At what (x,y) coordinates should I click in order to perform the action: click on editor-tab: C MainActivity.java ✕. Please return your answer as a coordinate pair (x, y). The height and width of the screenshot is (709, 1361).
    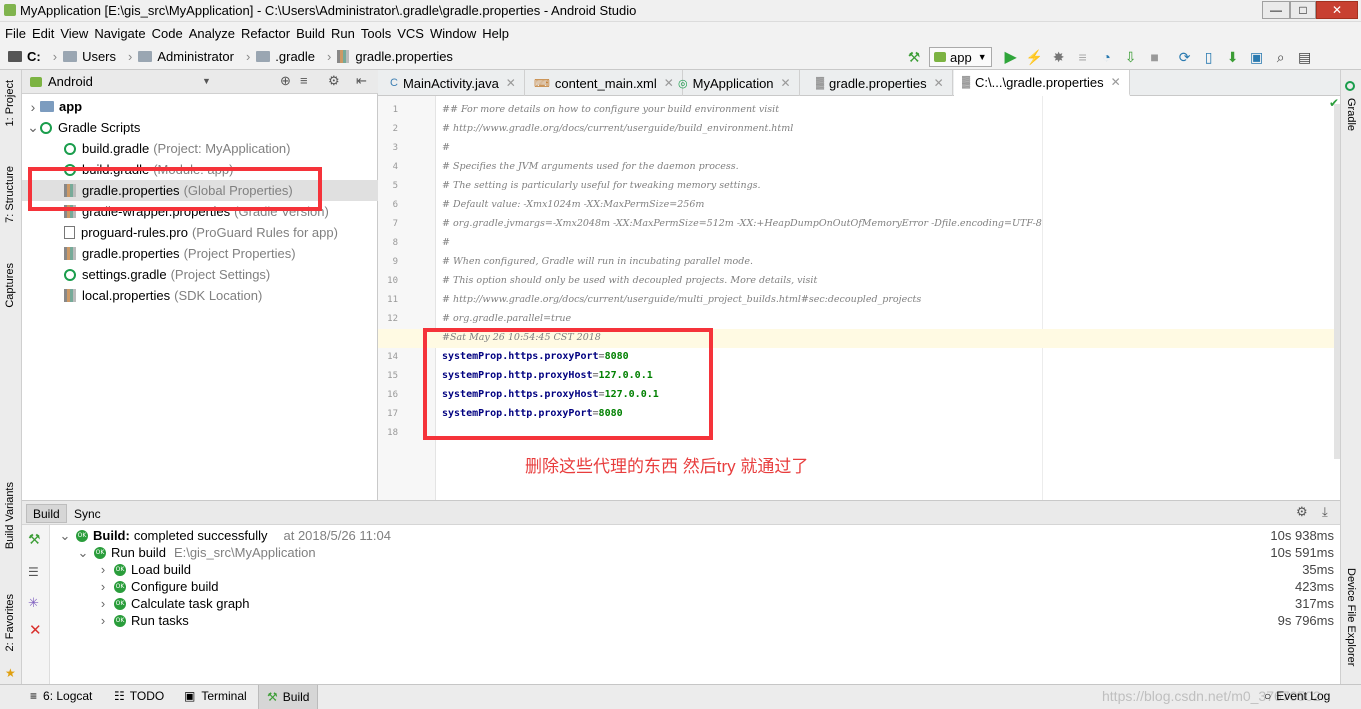
    Looking at the image, I should click on (453, 83).